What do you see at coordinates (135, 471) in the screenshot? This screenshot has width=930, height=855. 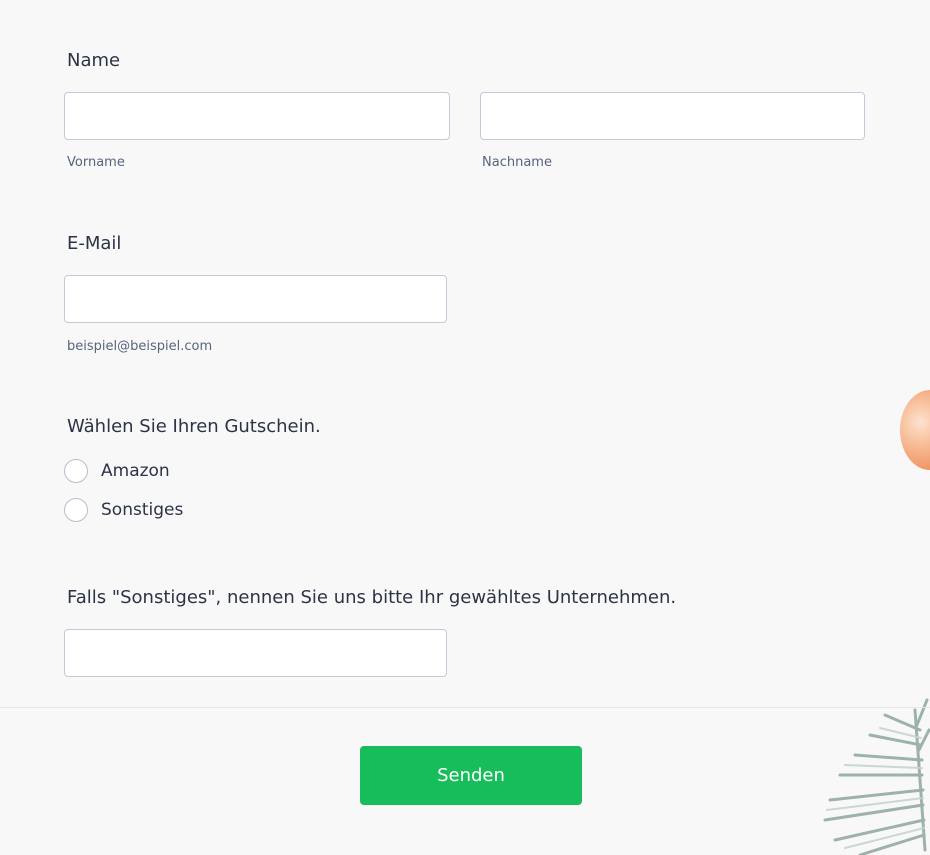 I see `radio-option-label: Amazon` at bounding box center [135, 471].